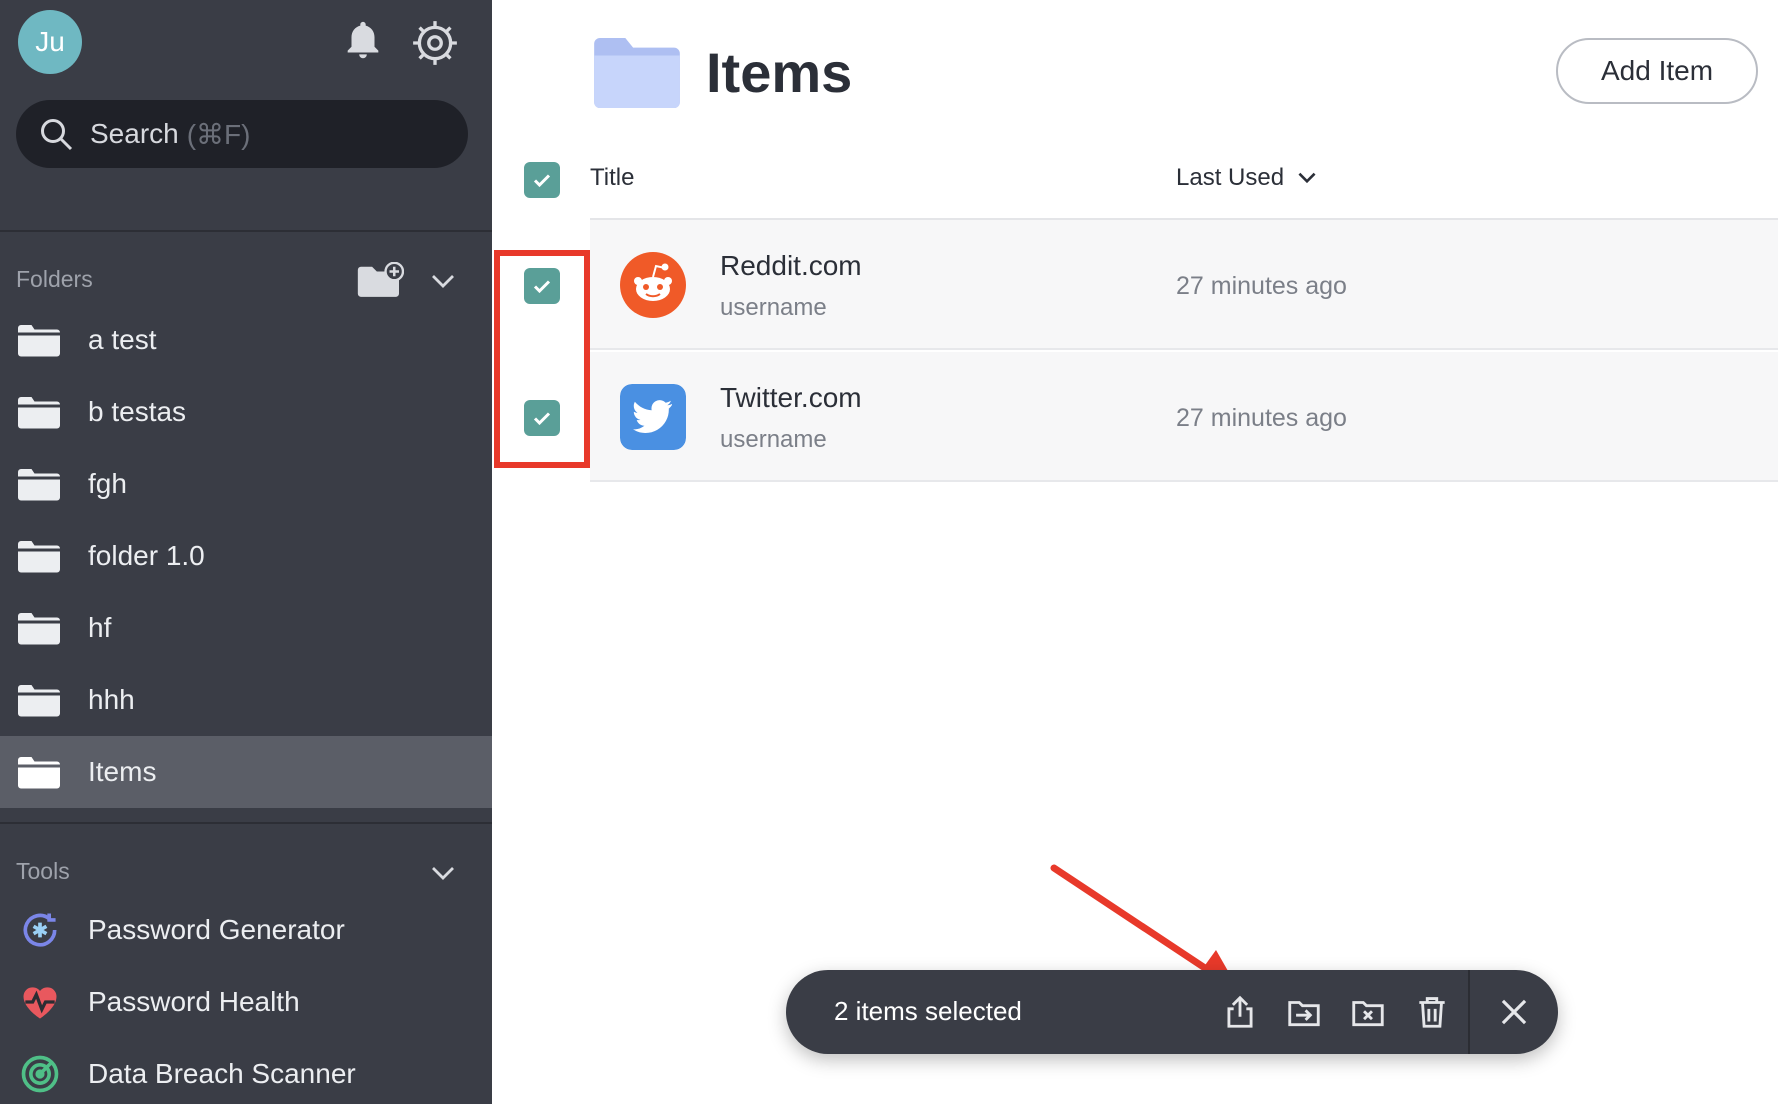  I want to click on sidebar-tool-data-breach-scanner: Data Breach Scanner, so click(246, 1071).